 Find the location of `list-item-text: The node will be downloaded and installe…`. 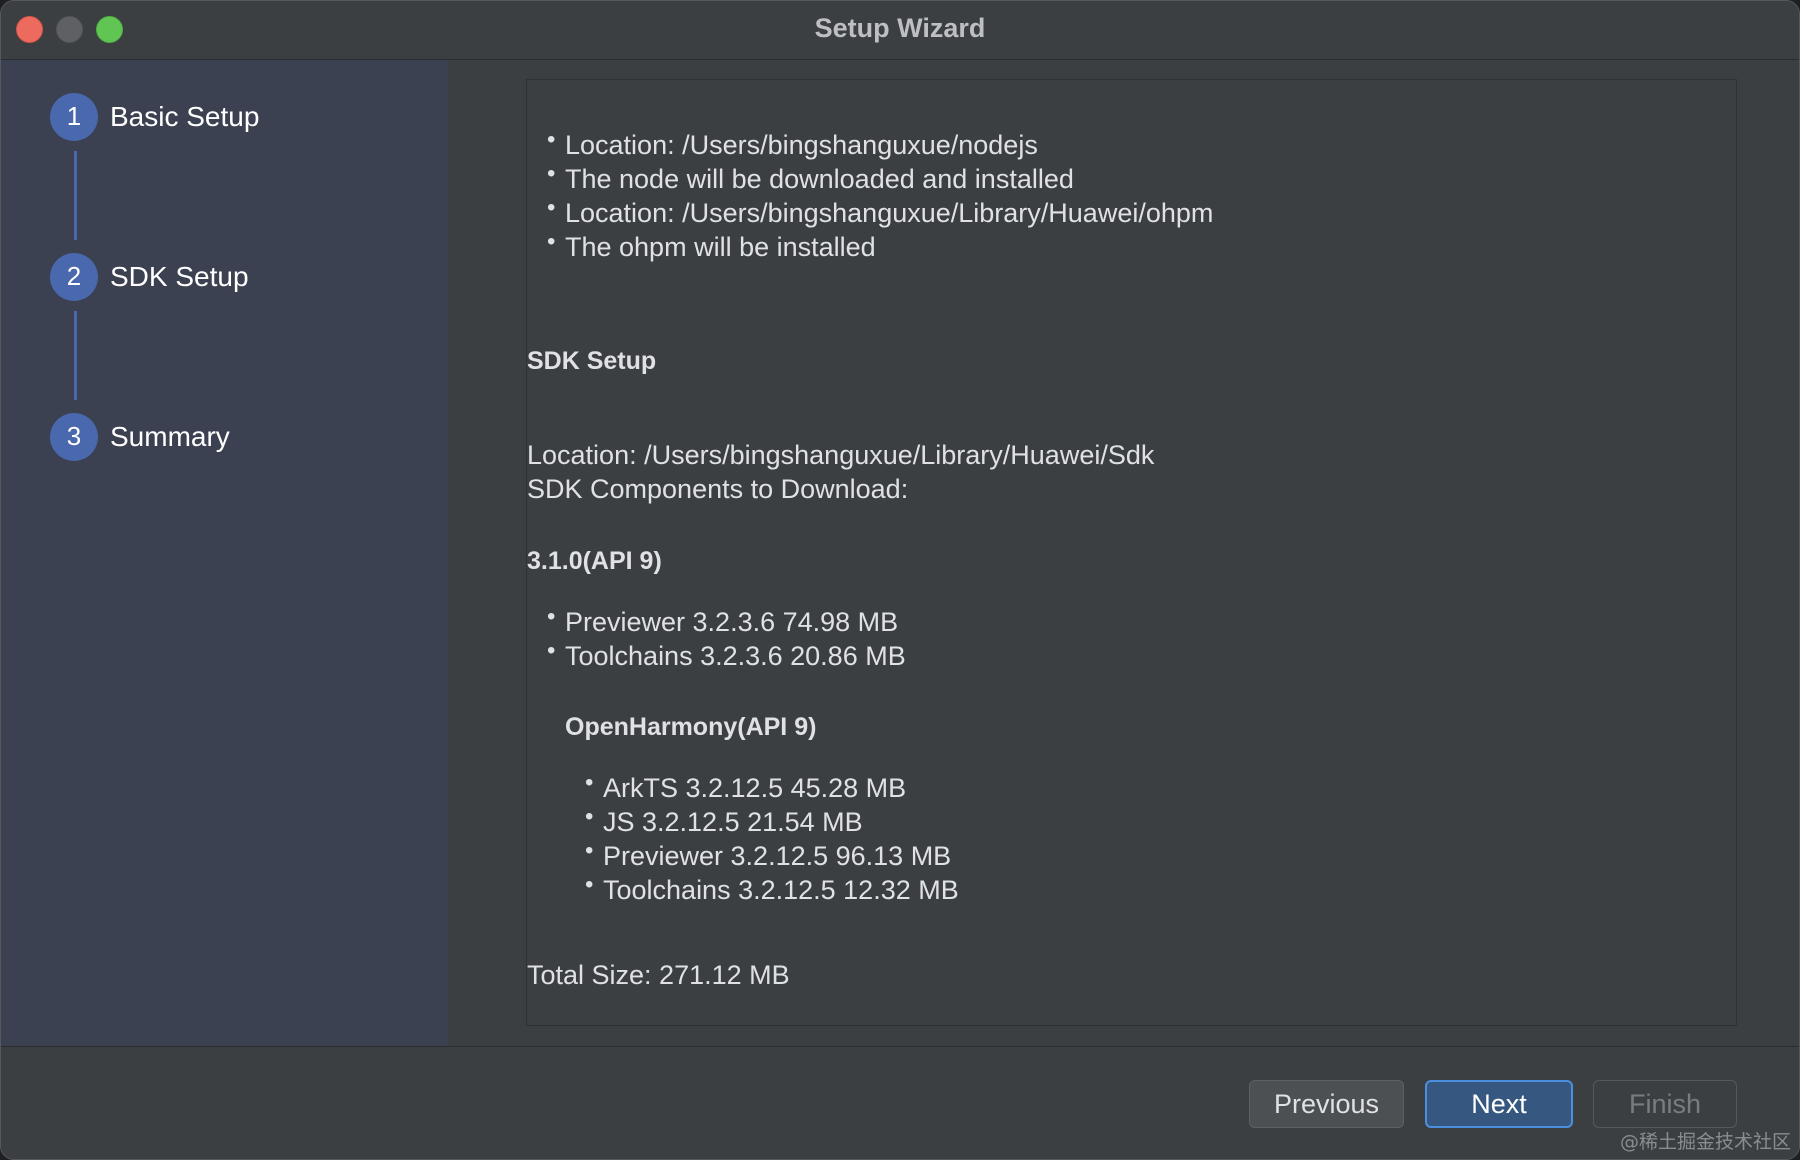

list-item-text: The node will be downloaded and installe… is located at coordinates (819, 179).